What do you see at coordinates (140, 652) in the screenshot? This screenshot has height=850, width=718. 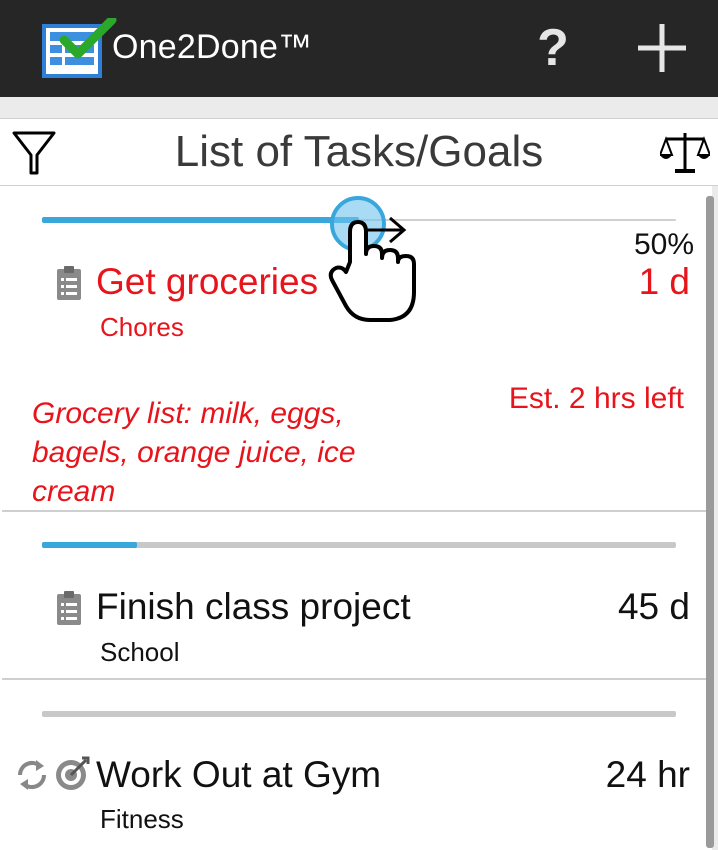 I see `task-category: School` at bounding box center [140, 652].